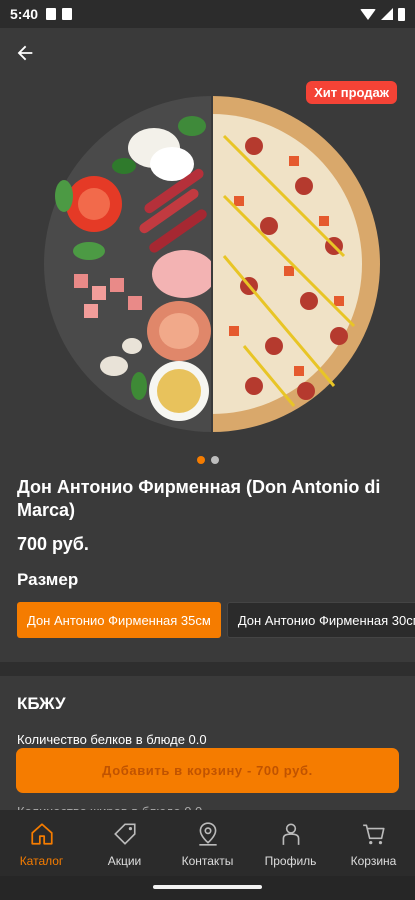 The height and width of the screenshot is (900, 415). What do you see at coordinates (125, 834) in the screenshot?
I see `tag-icon` at bounding box center [125, 834].